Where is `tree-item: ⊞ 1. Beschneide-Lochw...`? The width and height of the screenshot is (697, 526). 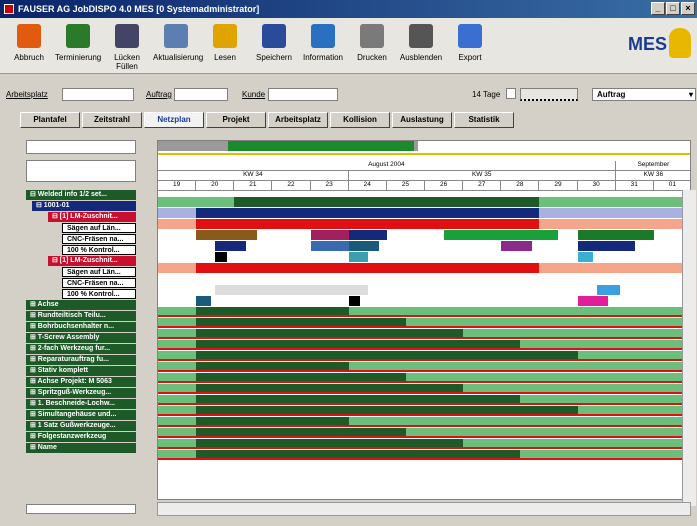 tree-item: ⊞ 1. Beschneide-Lochw... is located at coordinates (81, 404).